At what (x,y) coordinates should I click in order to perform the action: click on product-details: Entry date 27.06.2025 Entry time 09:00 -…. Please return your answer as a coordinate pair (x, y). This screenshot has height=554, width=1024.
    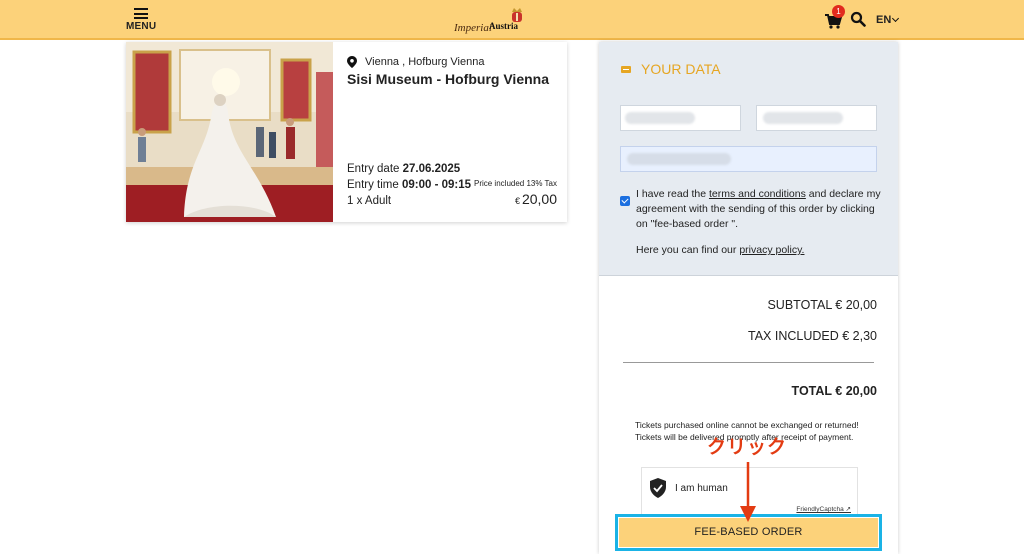
    Looking at the image, I should click on (452, 185).